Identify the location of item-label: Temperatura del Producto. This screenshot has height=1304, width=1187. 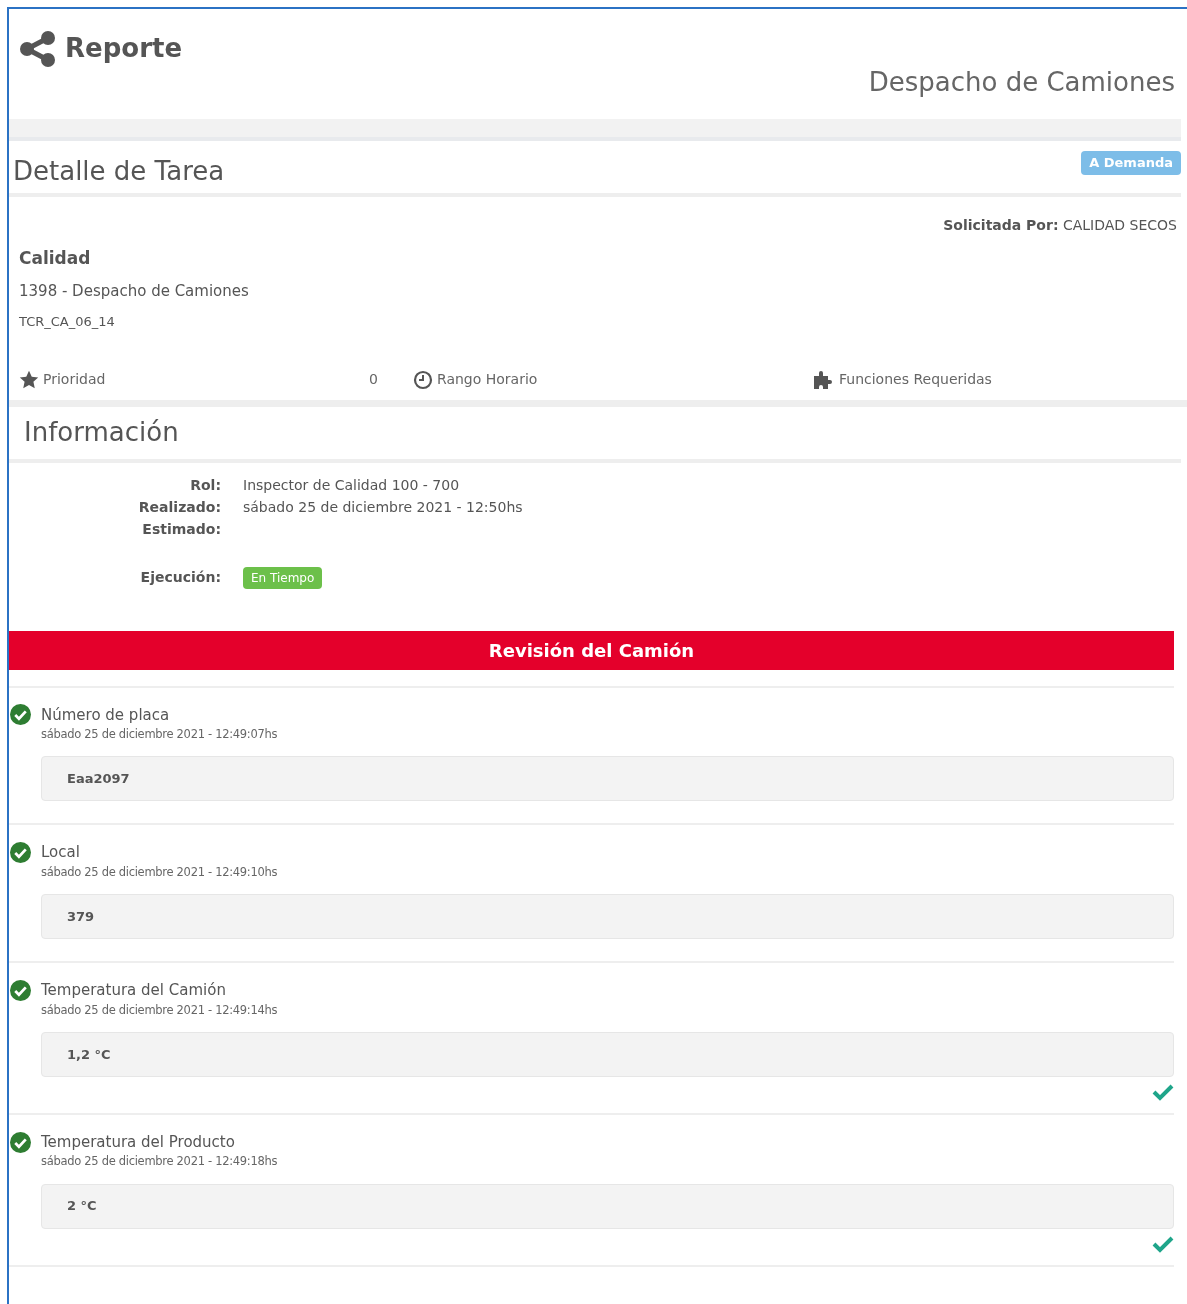
(138, 1142).